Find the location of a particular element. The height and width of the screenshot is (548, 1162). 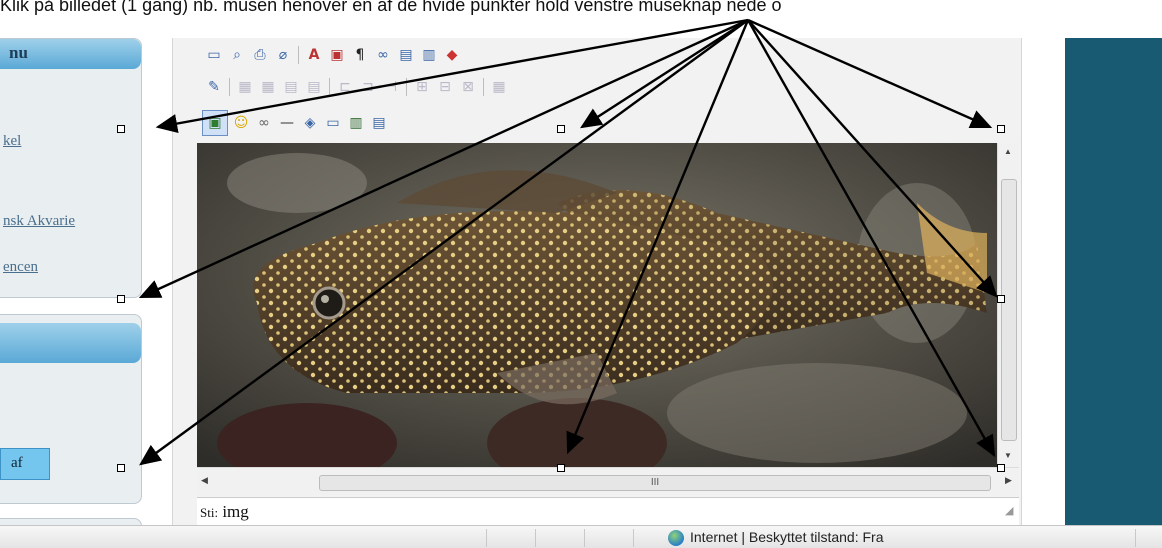

arrow-to-top-right is located at coordinates (870, 73).